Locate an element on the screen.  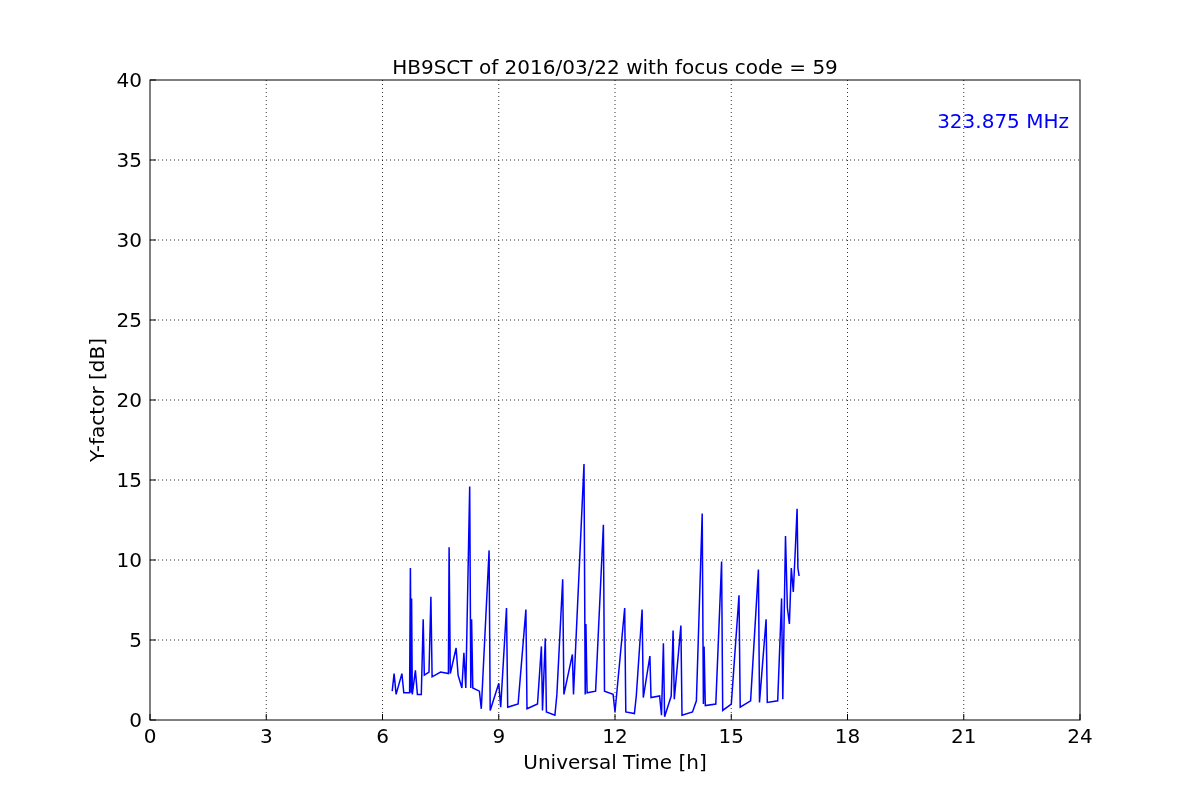
x-tick-label: 18 is located at coordinates (847, 736).